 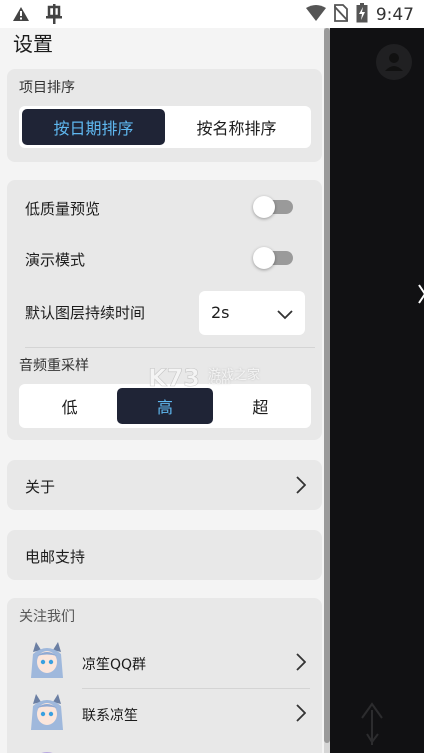 What do you see at coordinates (63, 209) in the screenshot?
I see `low-quality-preview-label: 低质量预览` at bounding box center [63, 209].